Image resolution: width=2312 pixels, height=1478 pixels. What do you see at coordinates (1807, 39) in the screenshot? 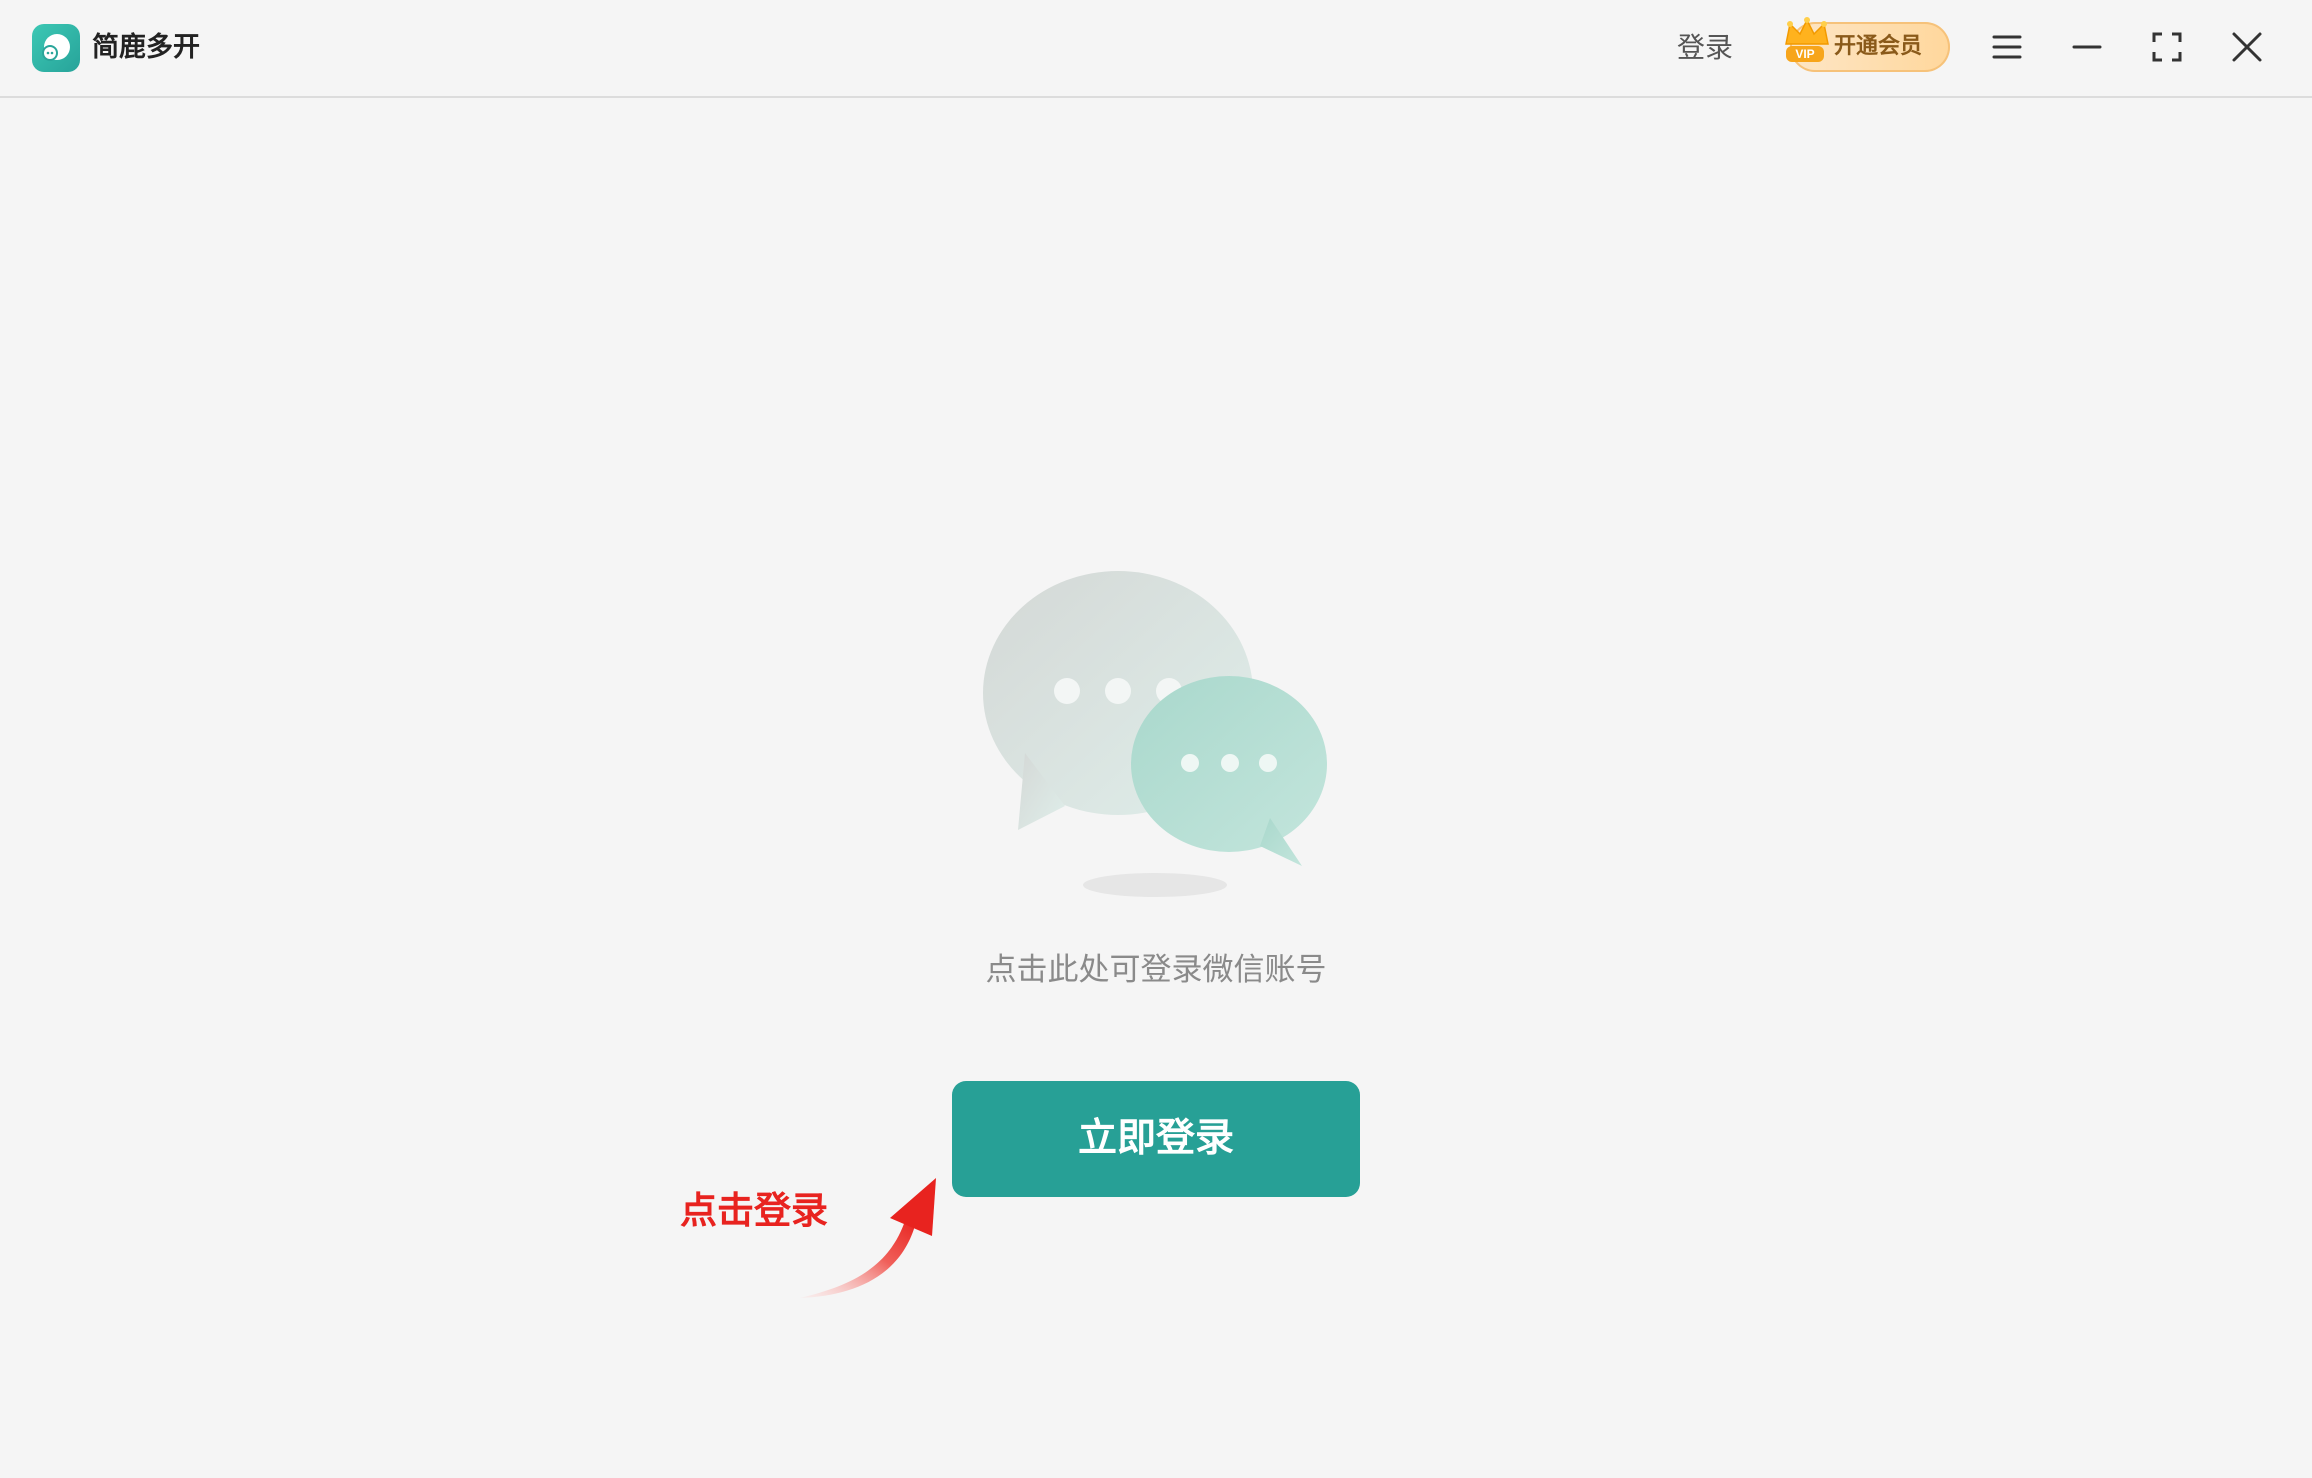
I see `crown-icon: VIP` at bounding box center [1807, 39].